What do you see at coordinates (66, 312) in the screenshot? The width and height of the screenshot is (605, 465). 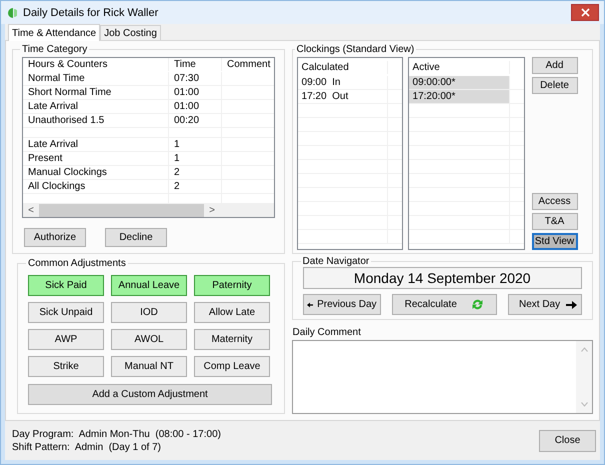 I see `adjustment-button: Sick Unpaid` at bounding box center [66, 312].